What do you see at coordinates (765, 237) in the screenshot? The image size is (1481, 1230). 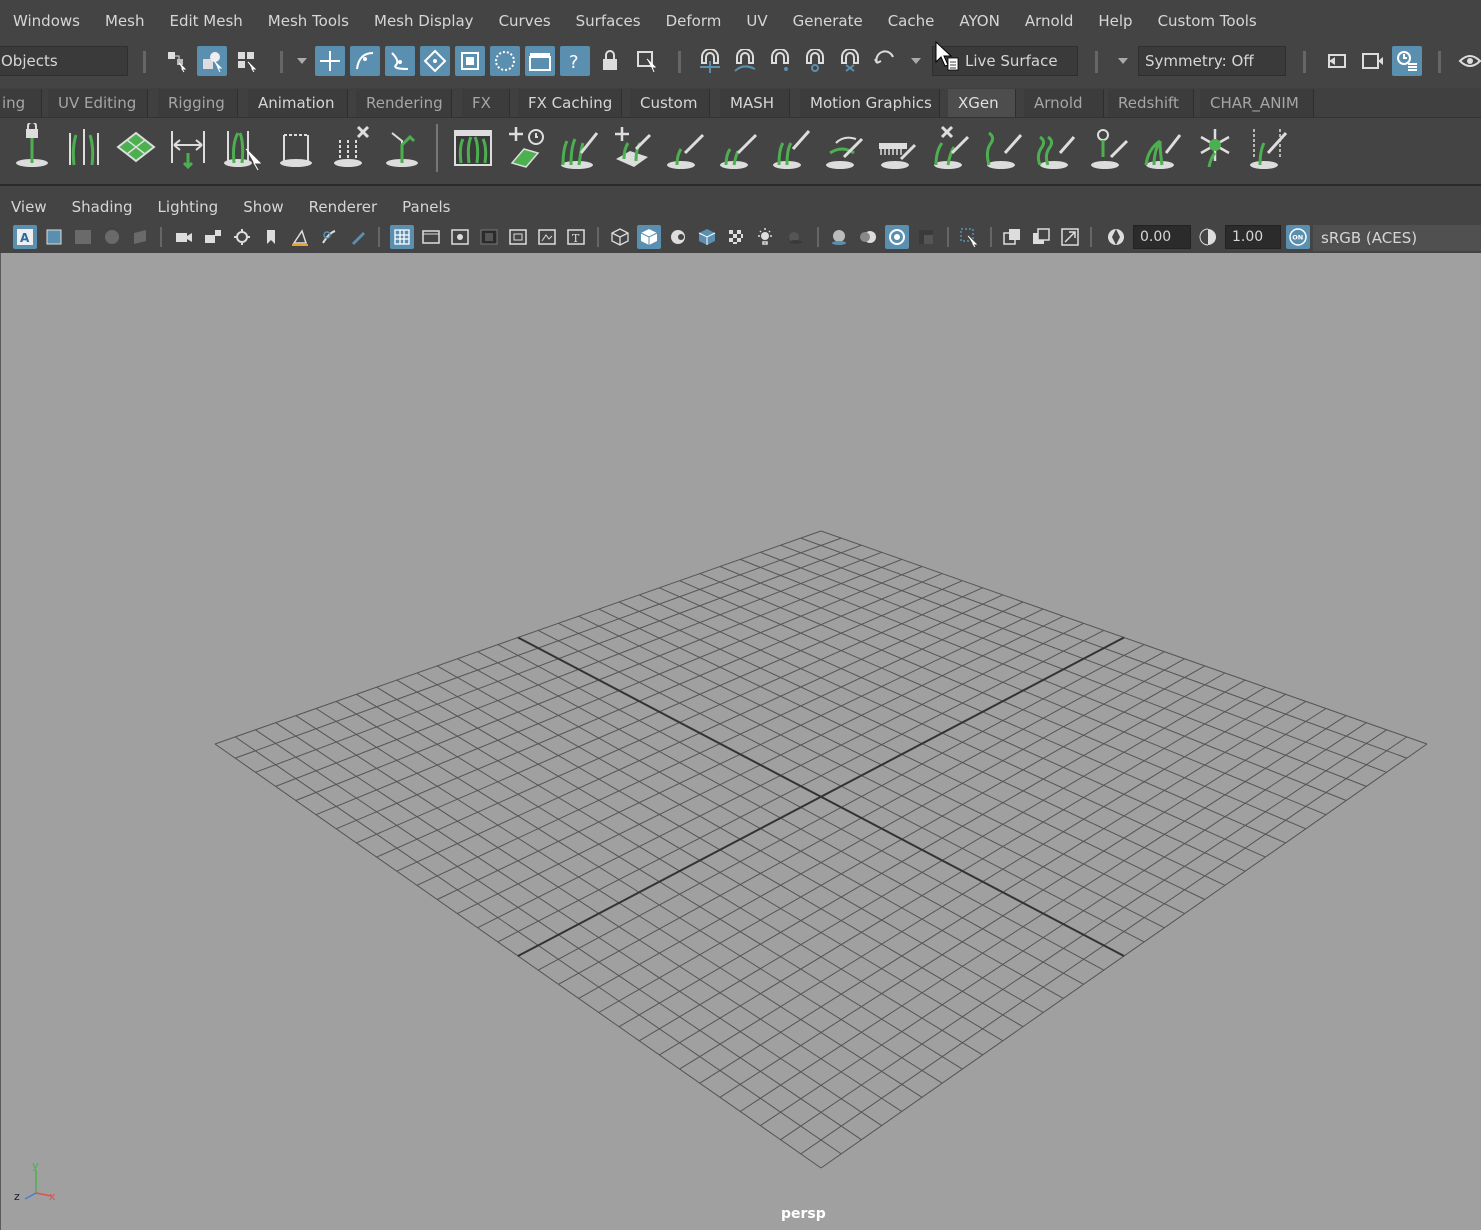 I see `use-all-lights-icon` at bounding box center [765, 237].